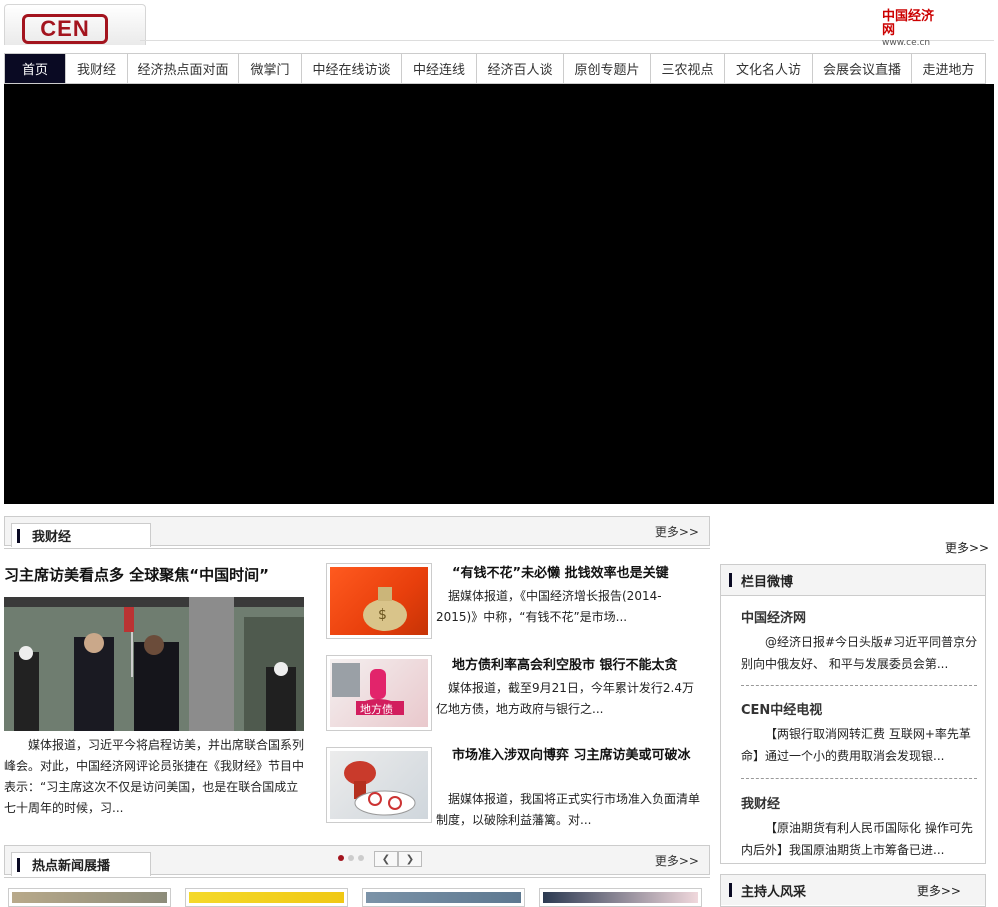 The width and height of the screenshot is (998, 907). What do you see at coordinates (767, 582) in the screenshot?
I see `weibo-box-title: 栏目微博` at bounding box center [767, 582].